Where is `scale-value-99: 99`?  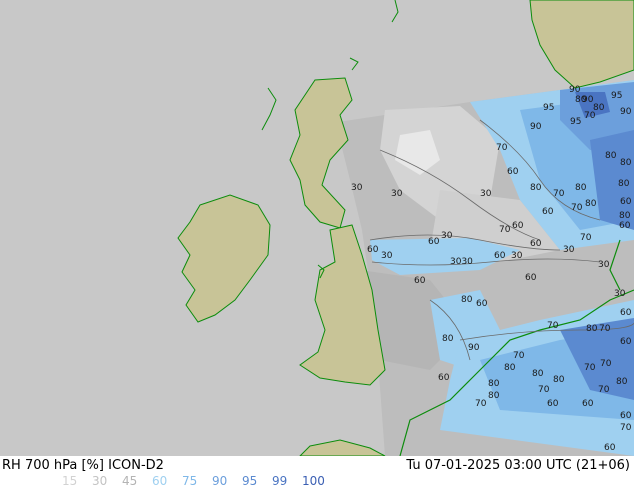 scale-value-99: 99 is located at coordinates (280, 481).